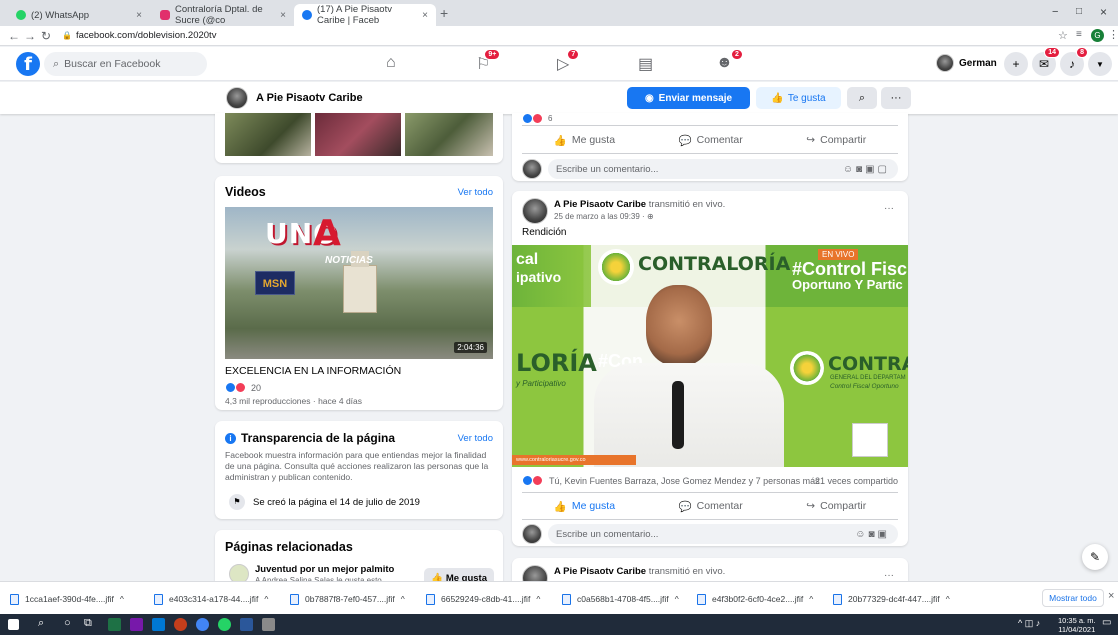 This screenshot has width=1118, height=635. Describe the element at coordinates (475, 192) in the screenshot. I see `videos-see-all-link: Ver todo` at that location.